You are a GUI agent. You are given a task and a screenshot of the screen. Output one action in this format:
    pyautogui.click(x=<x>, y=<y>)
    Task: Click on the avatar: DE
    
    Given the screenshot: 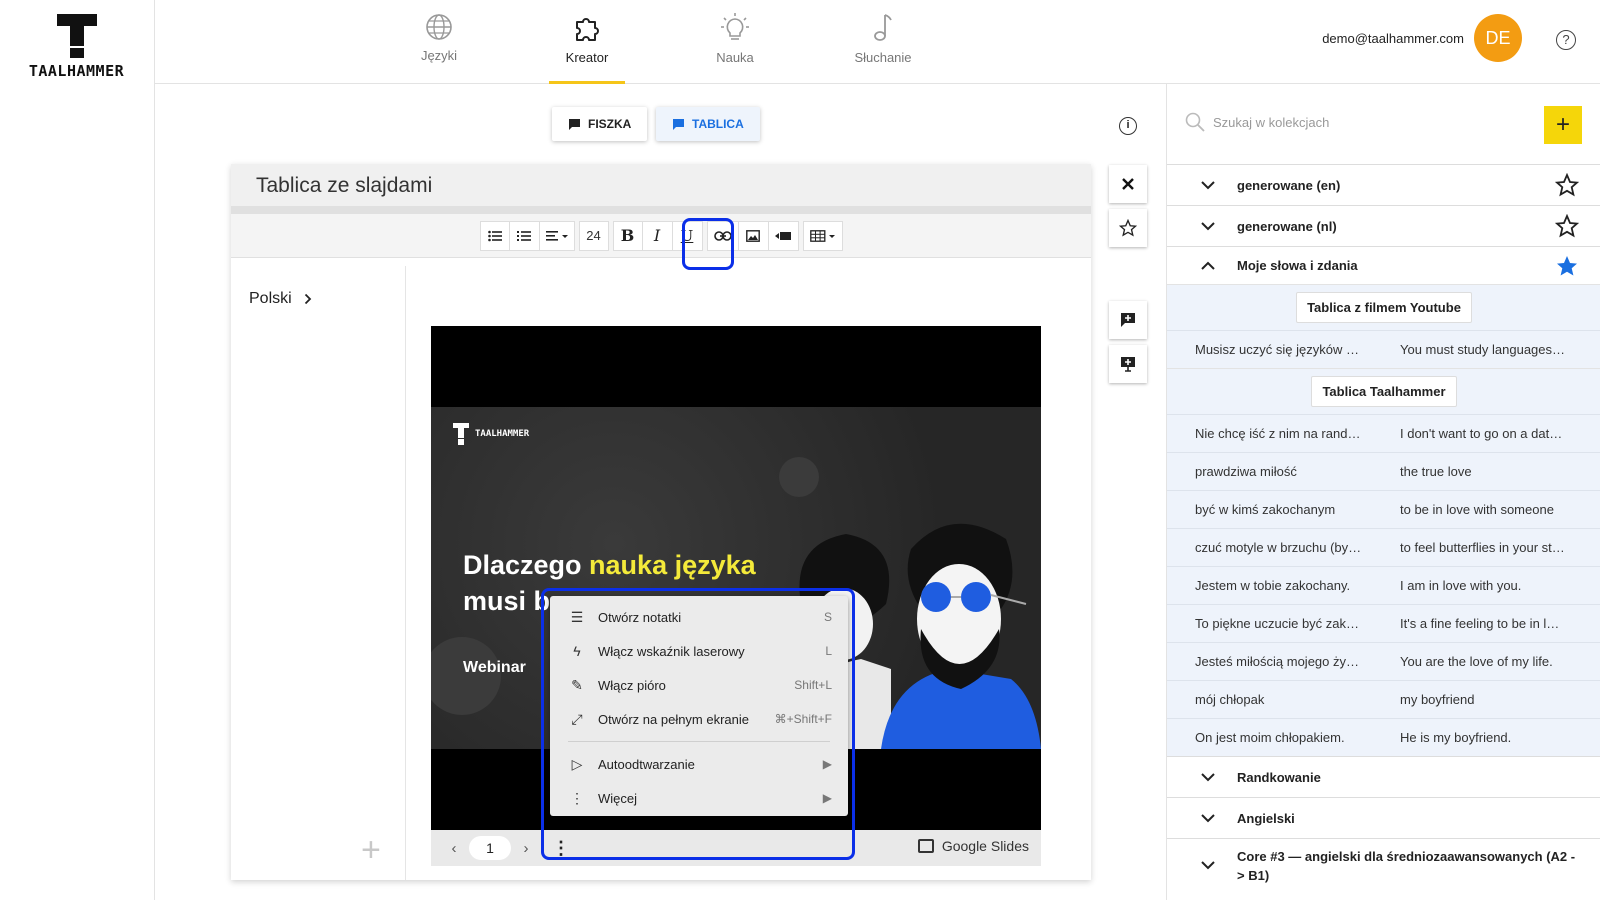 What is the action you would take?
    pyautogui.click(x=1498, y=38)
    